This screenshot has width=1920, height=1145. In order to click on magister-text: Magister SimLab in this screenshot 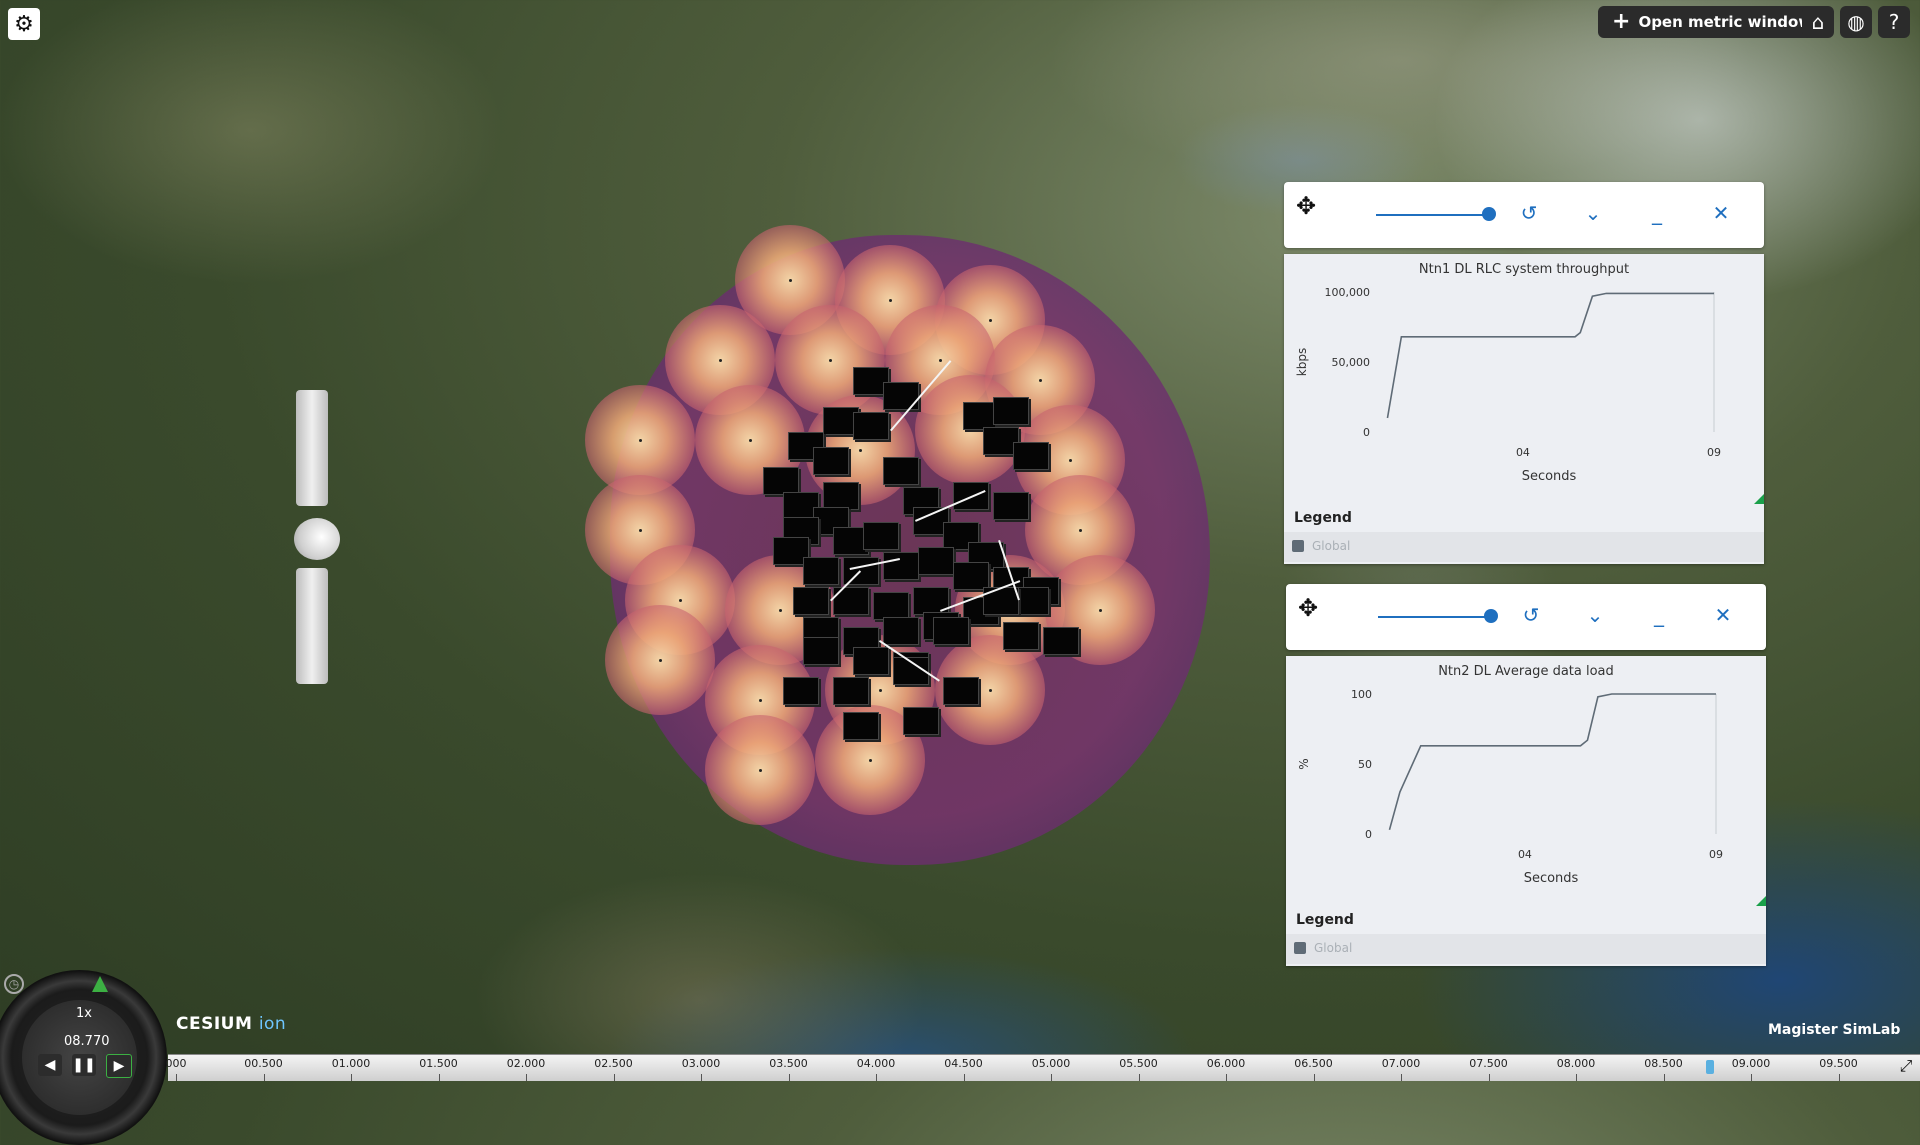, I will do `click(1834, 1030)`.